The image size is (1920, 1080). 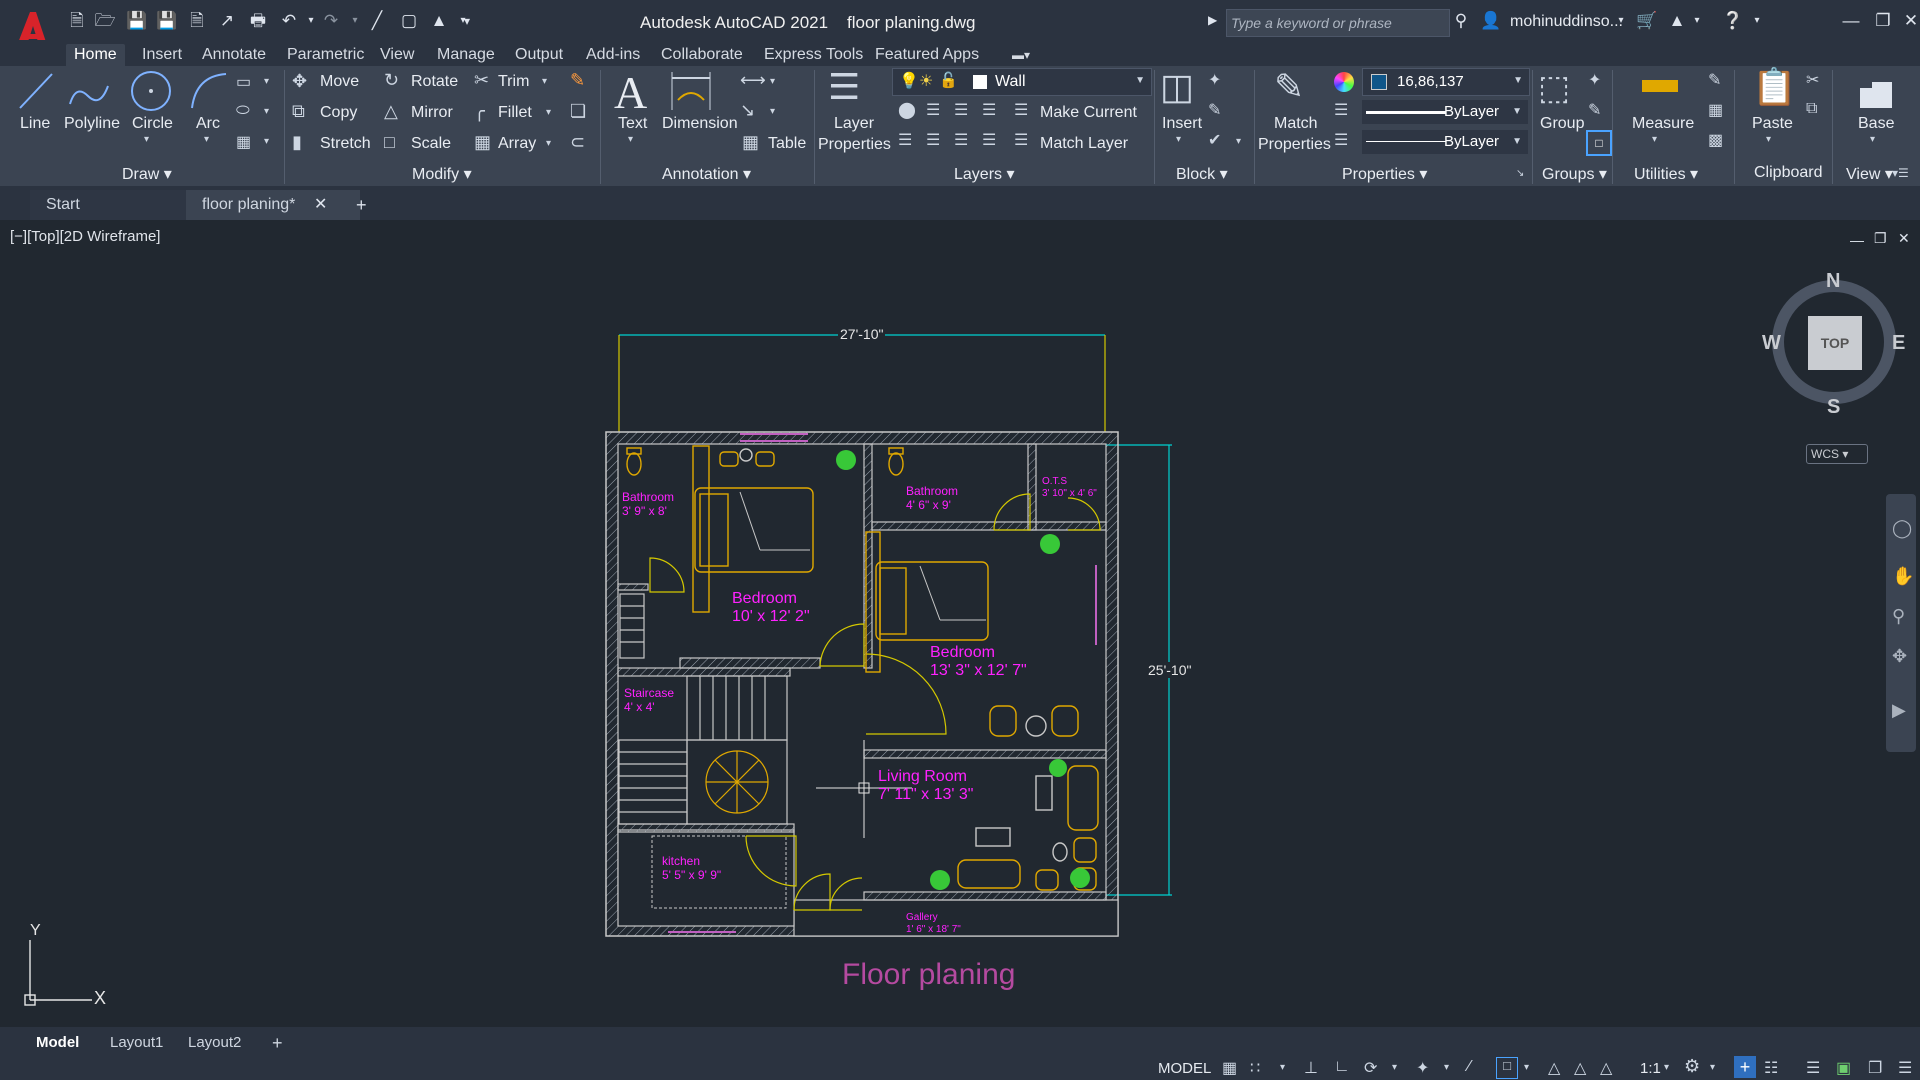 What do you see at coordinates (1899, 656) in the screenshot?
I see `orbit-icon: ✥` at bounding box center [1899, 656].